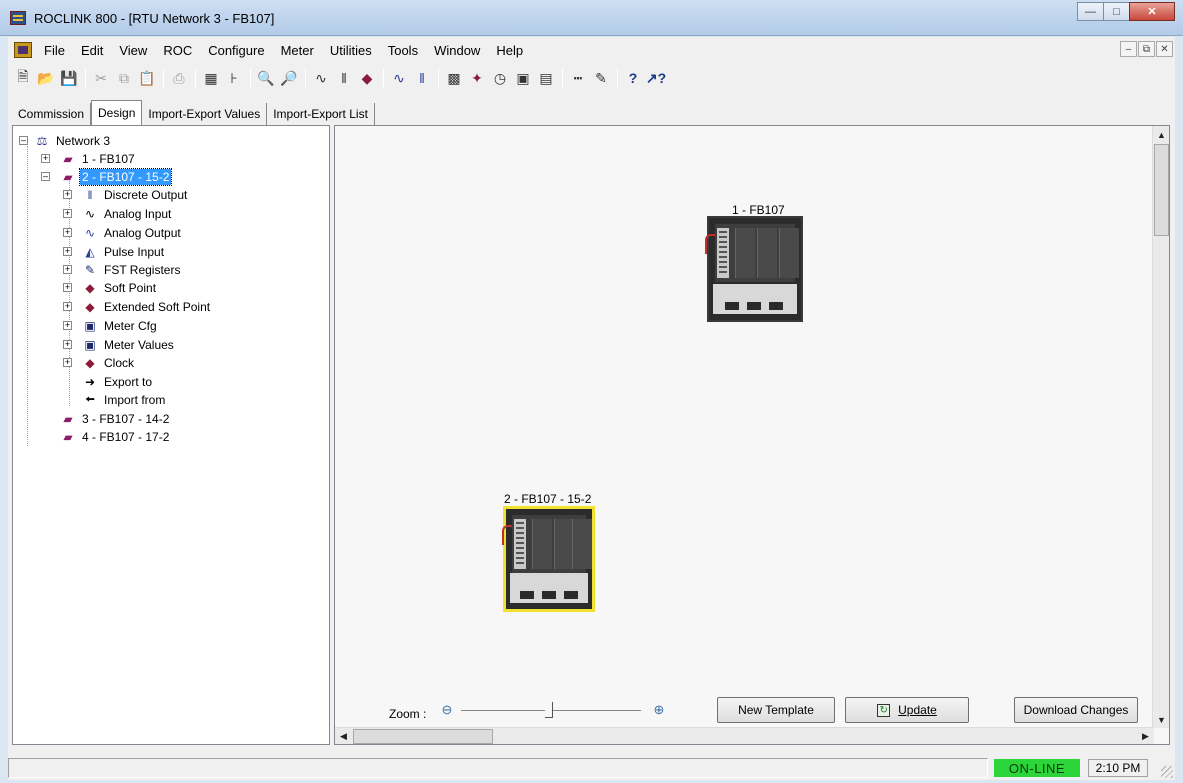  Describe the element at coordinates (52, 114) in the screenshot. I see `tab-commission: Commission` at that location.